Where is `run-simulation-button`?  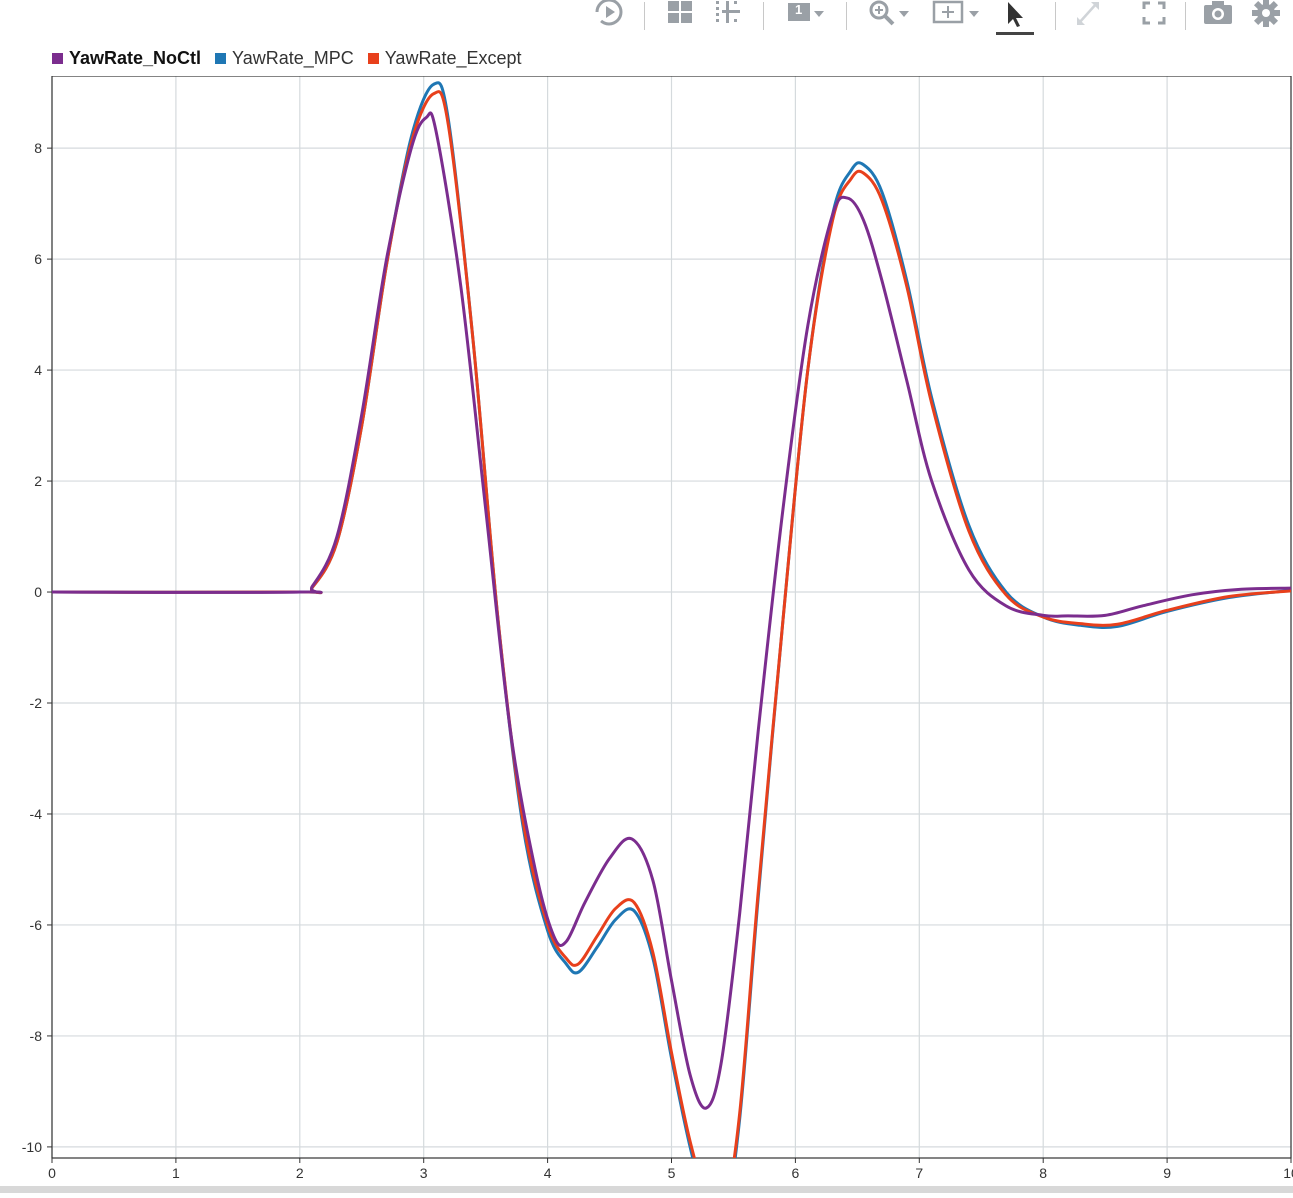
run-simulation-button is located at coordinates (609, 15).